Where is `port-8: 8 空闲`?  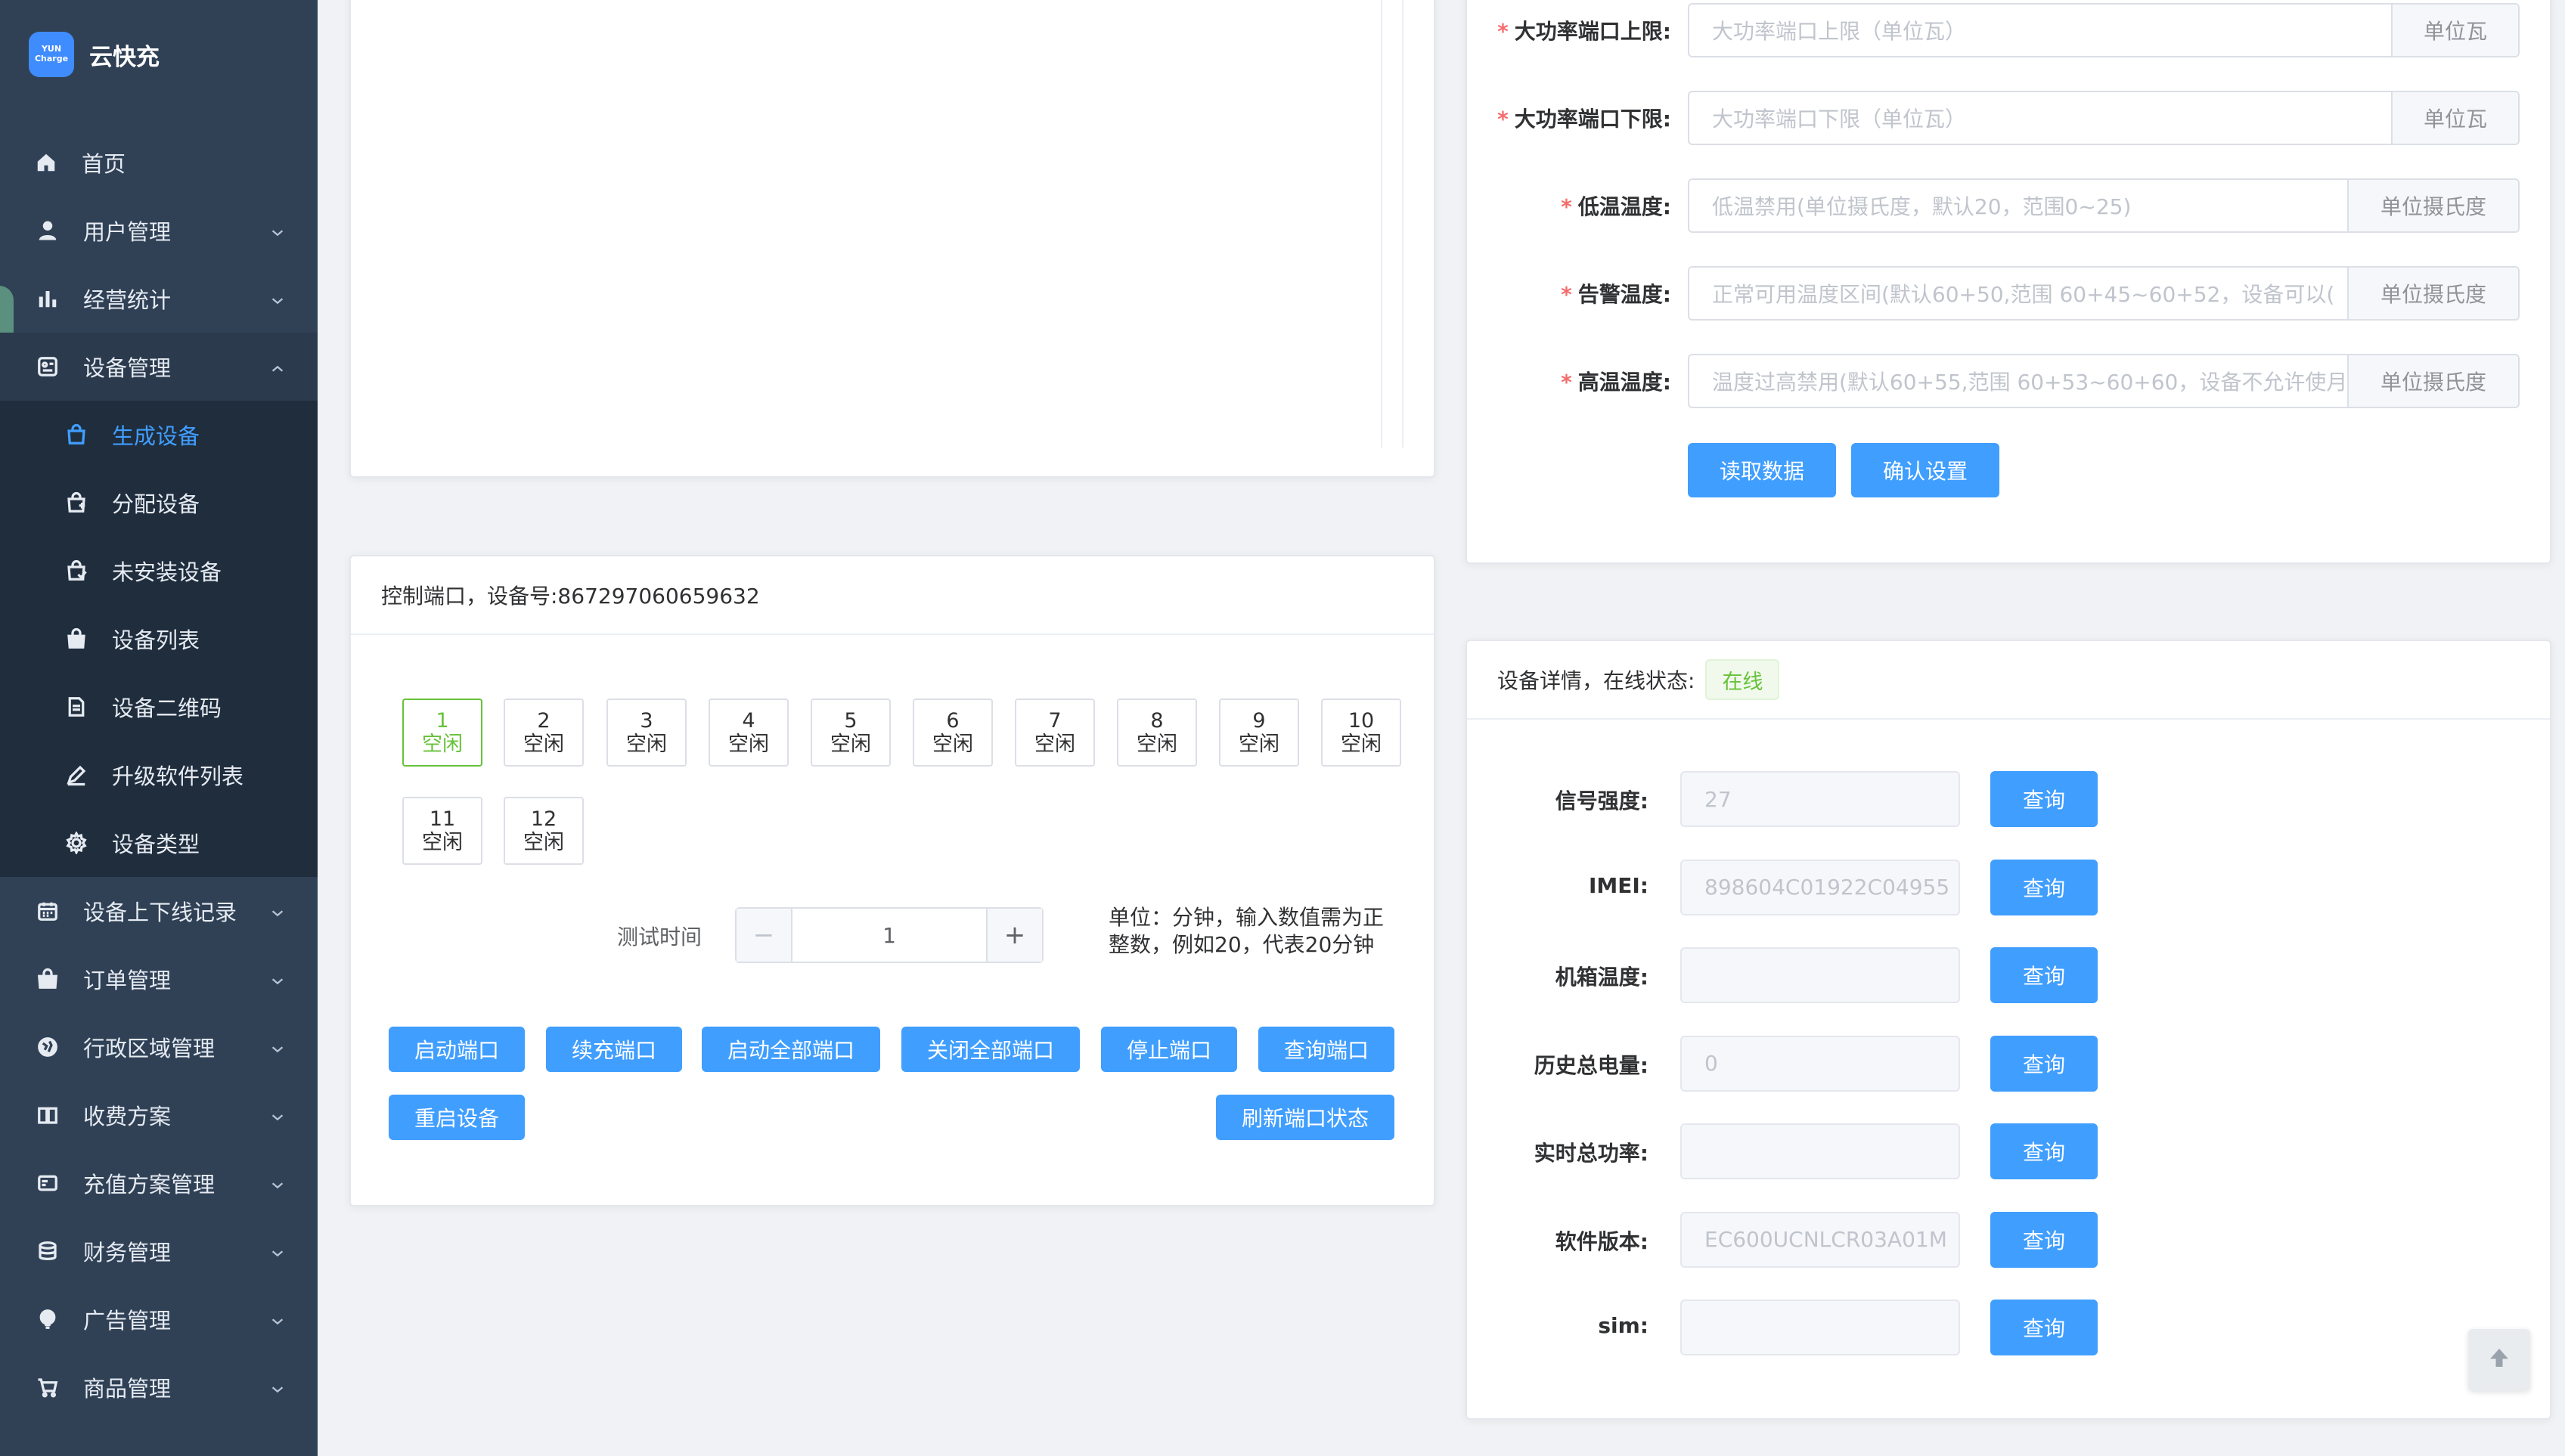 port-8: 8 空闲 is located at coordinates (1157, 733).